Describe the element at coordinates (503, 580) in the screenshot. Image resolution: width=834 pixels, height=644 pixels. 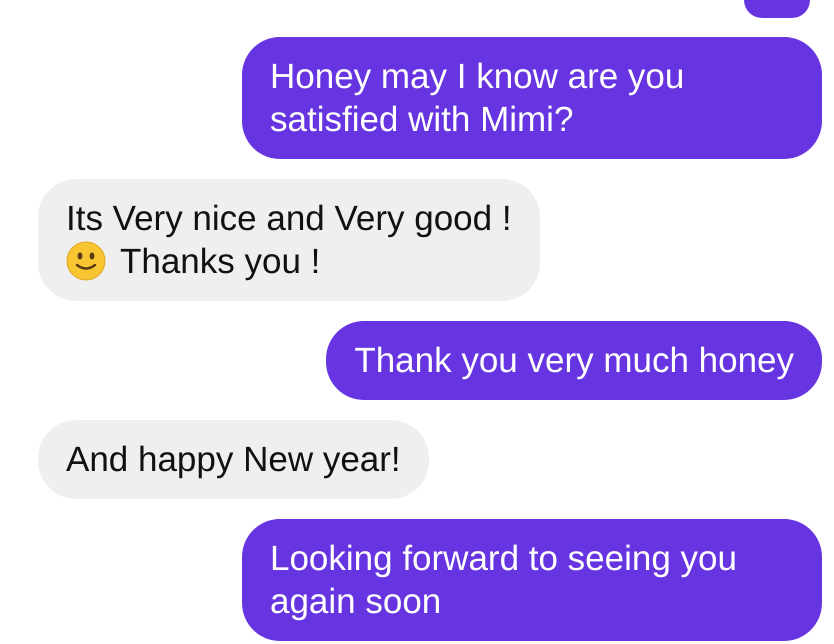
I see `message-text: Looking forward to seeing you again soon` at that location.